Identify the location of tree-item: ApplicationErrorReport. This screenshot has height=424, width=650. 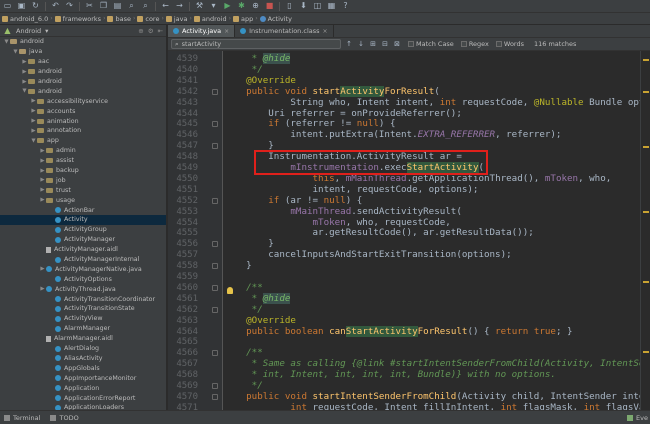
(83, 398).